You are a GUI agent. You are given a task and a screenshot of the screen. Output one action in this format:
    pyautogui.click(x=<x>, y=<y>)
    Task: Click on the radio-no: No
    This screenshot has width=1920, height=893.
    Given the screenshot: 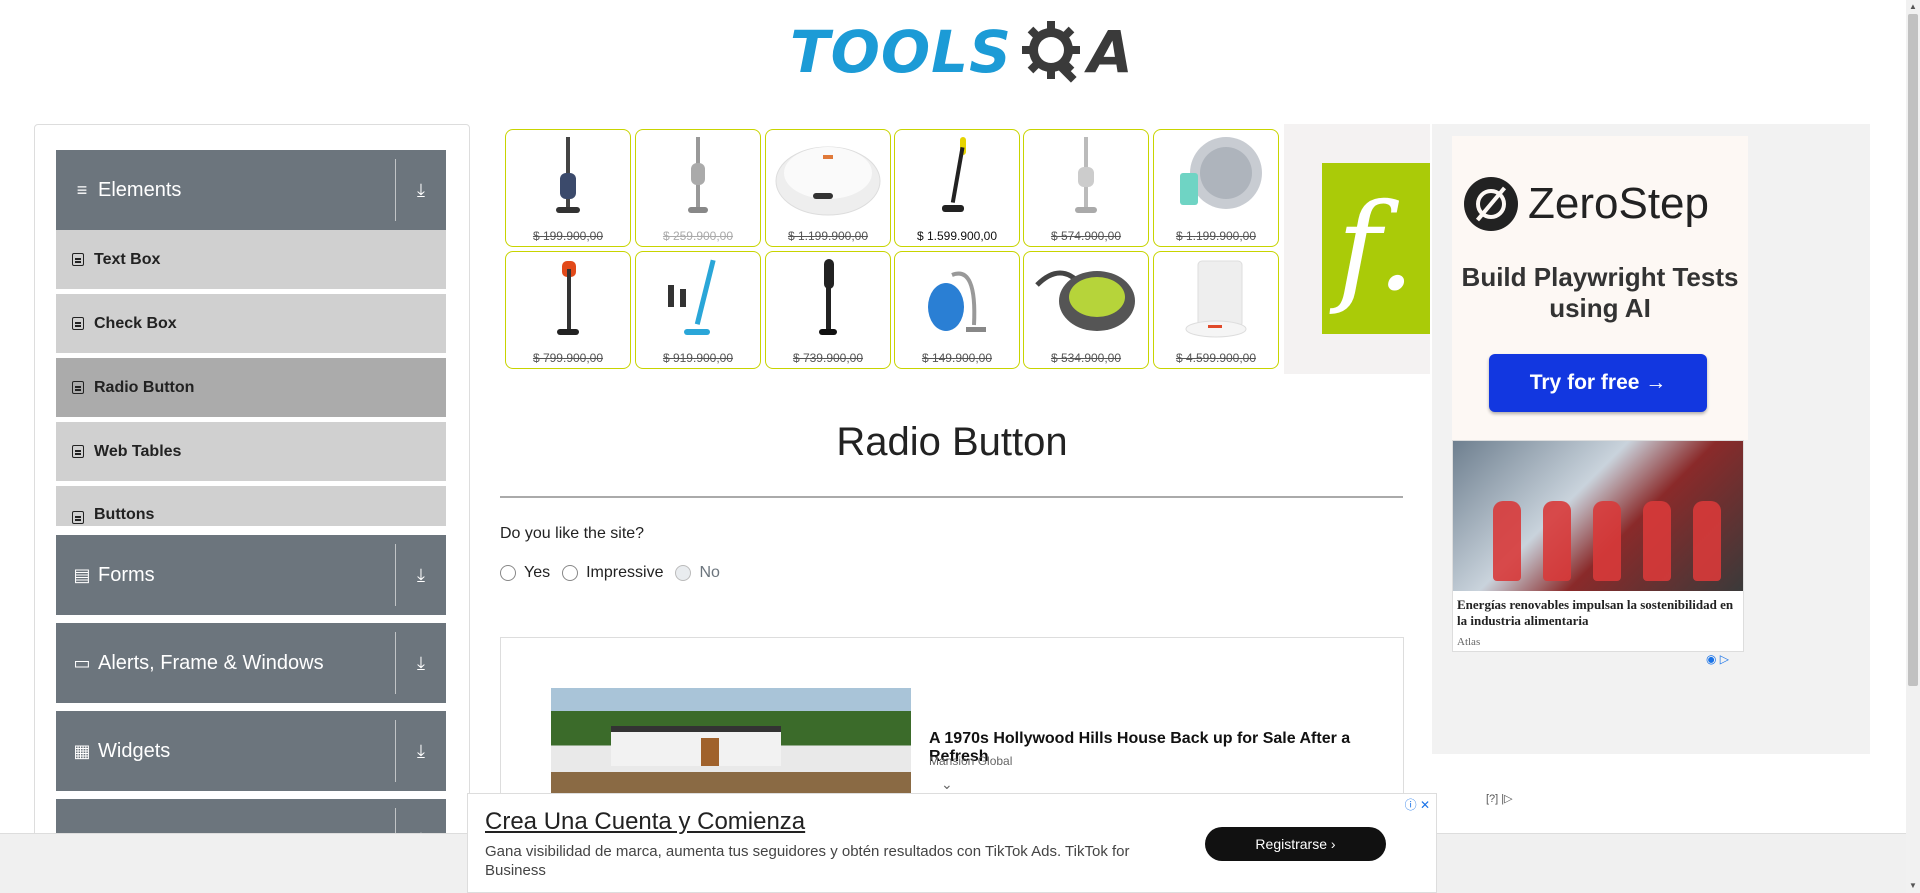 What is the action you would take?
    pyautogui.click(x=697, y=573)
    